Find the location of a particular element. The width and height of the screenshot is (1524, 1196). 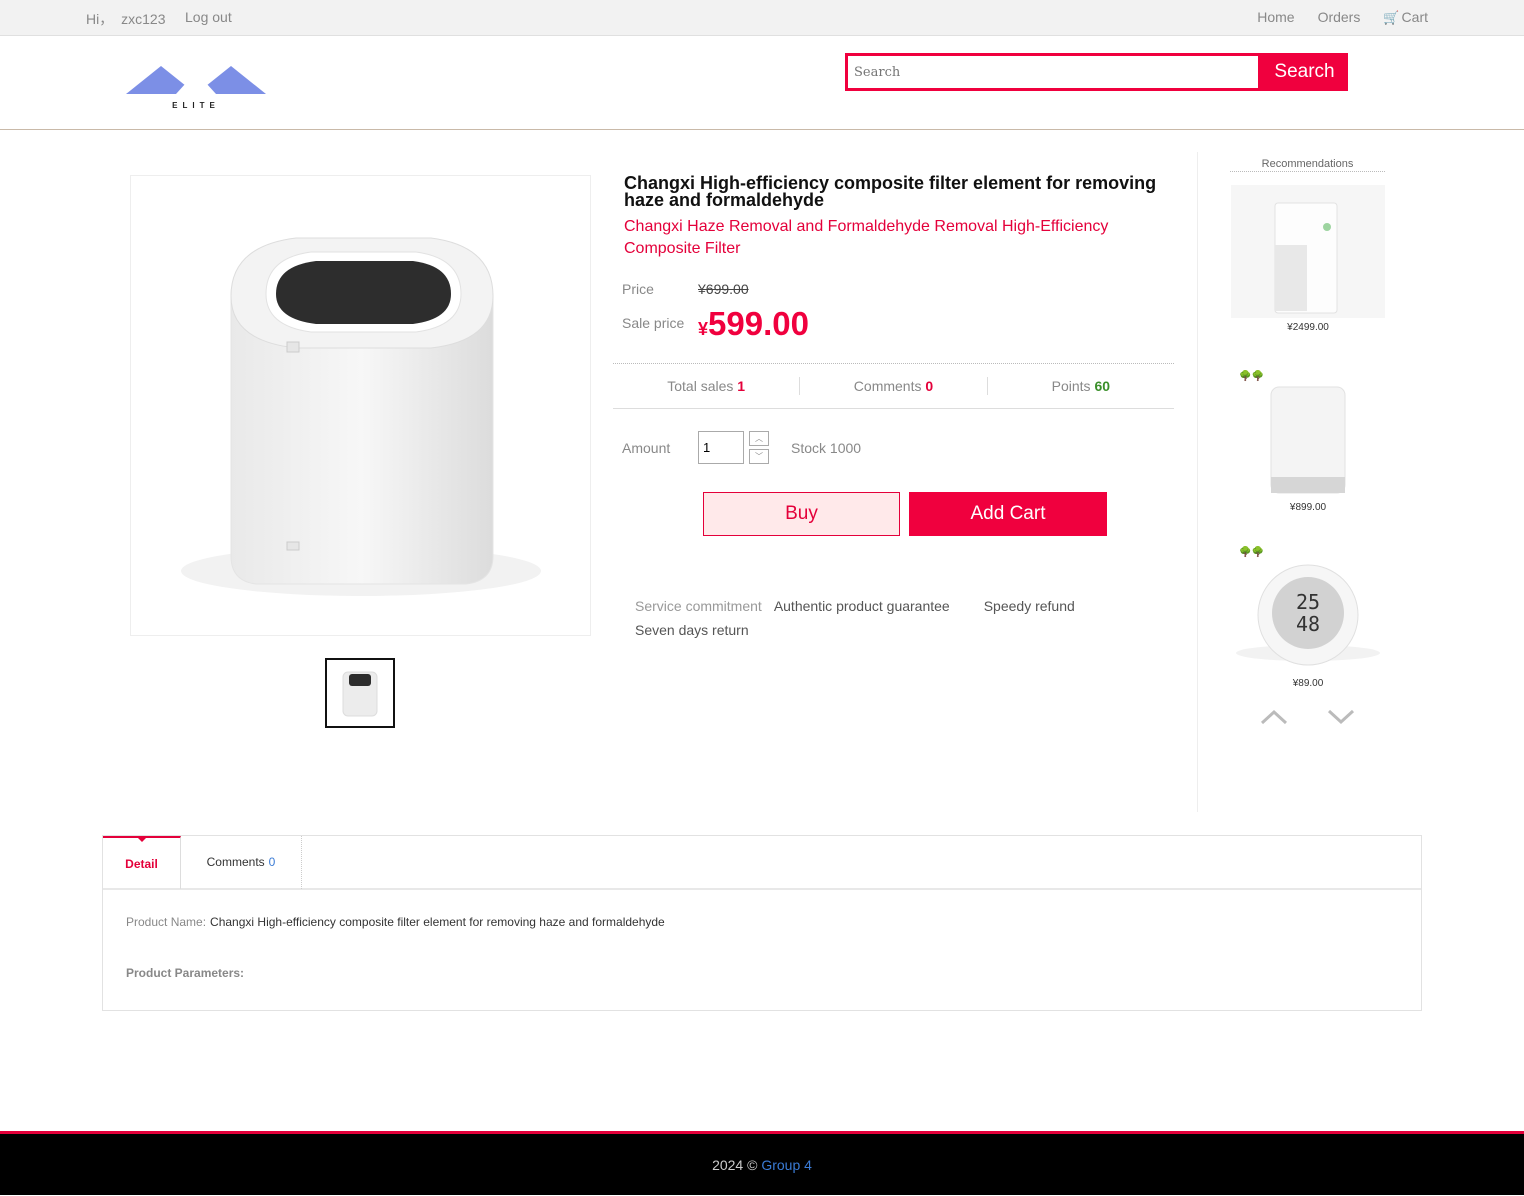

price-label: Price is located at coordinates (638, 289).